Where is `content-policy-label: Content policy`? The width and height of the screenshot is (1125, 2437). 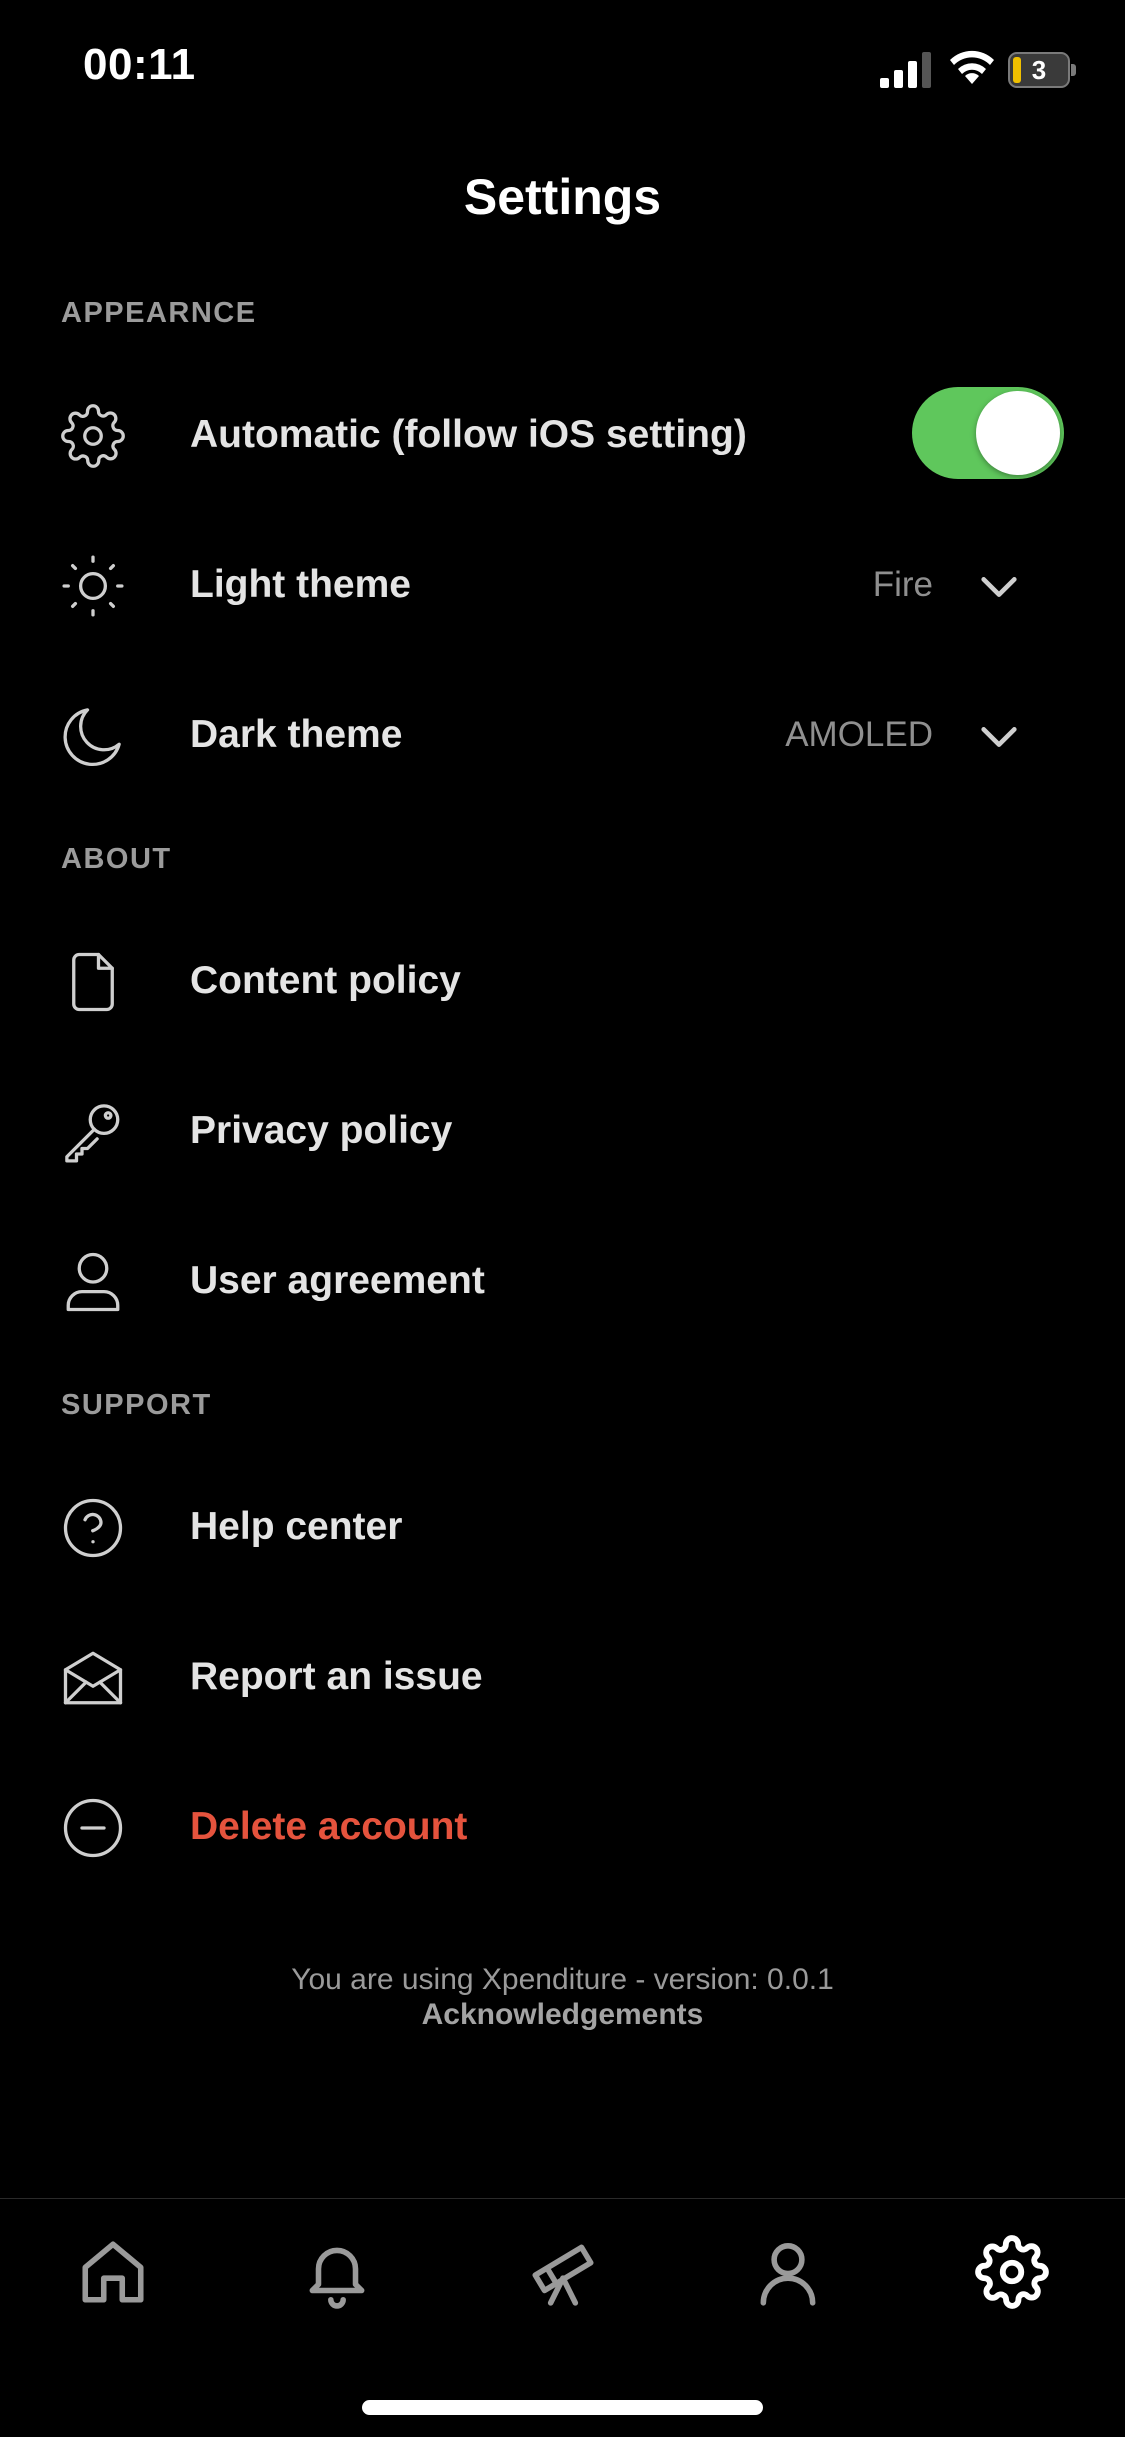 content-policy-label: Content policy is located at coordinates (325, 980).